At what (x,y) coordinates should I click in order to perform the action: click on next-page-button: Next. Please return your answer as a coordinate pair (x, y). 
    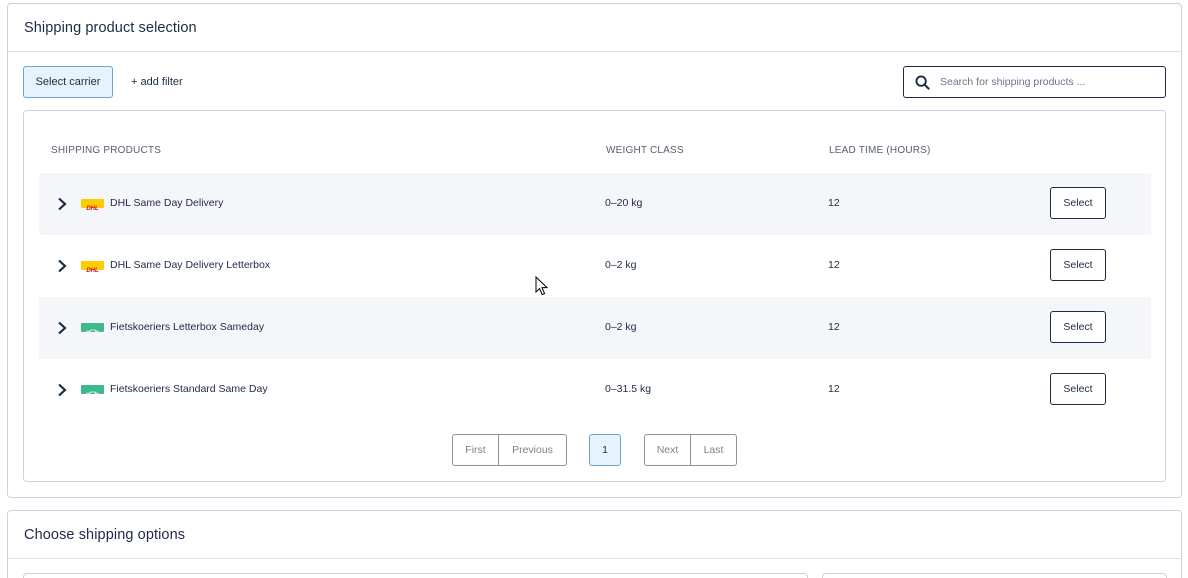
    Looking at the image, I should click on (667, 450).